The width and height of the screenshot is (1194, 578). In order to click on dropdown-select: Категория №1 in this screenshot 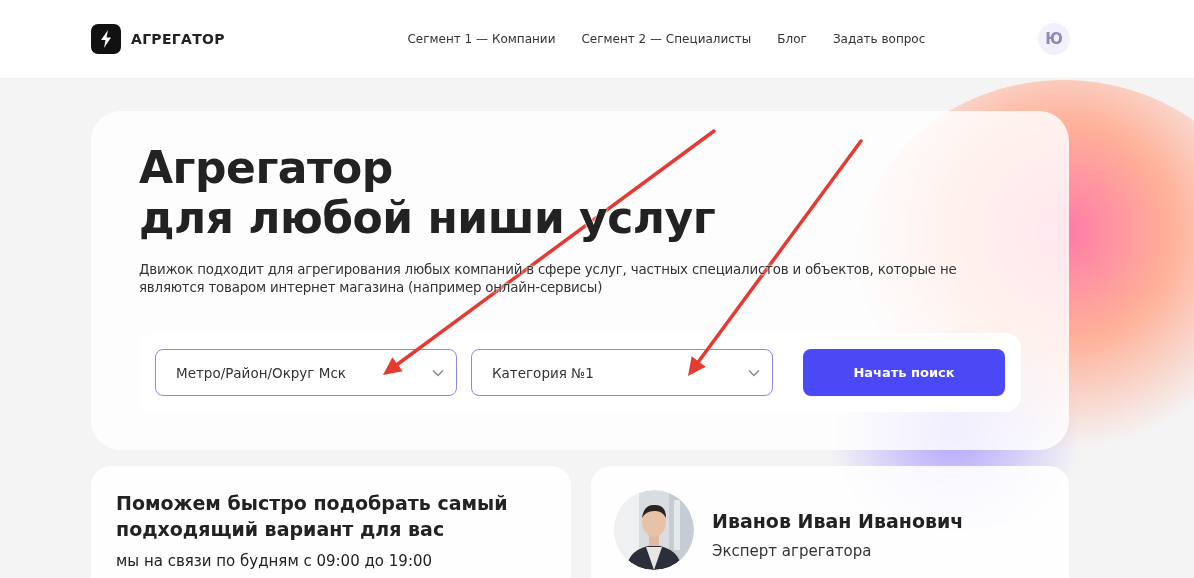, I will do `click(622, 372)`.